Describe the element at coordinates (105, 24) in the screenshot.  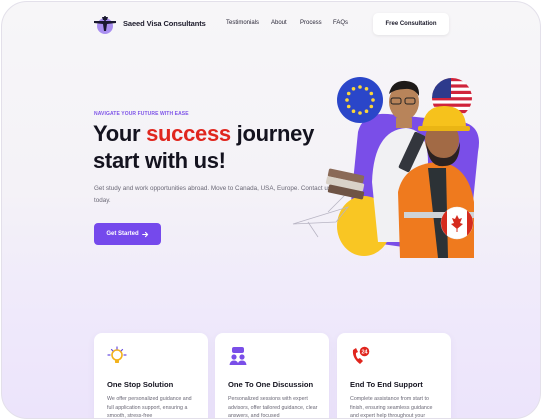
I see `airplane-logo-icon` at that location.